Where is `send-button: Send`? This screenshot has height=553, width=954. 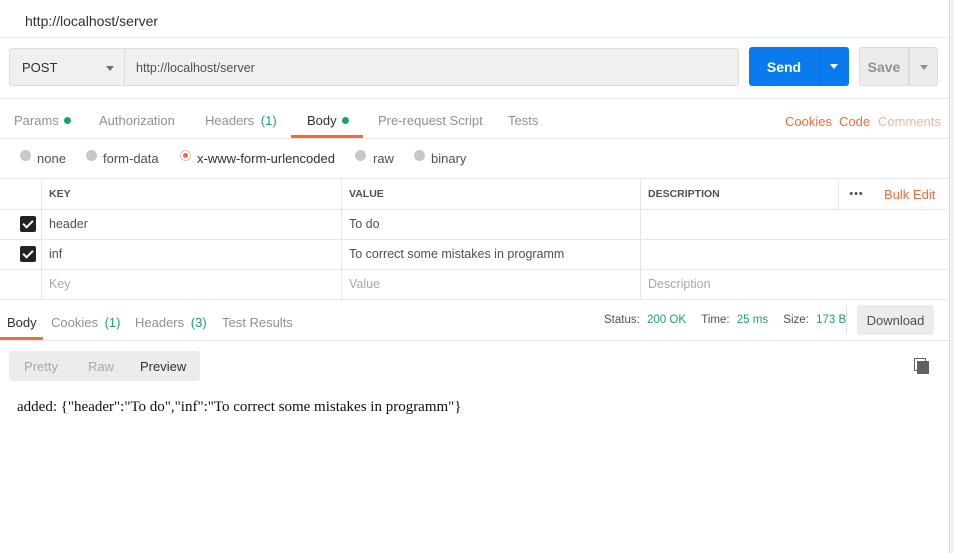 send-button: Send is located at coordinates (784, 66).